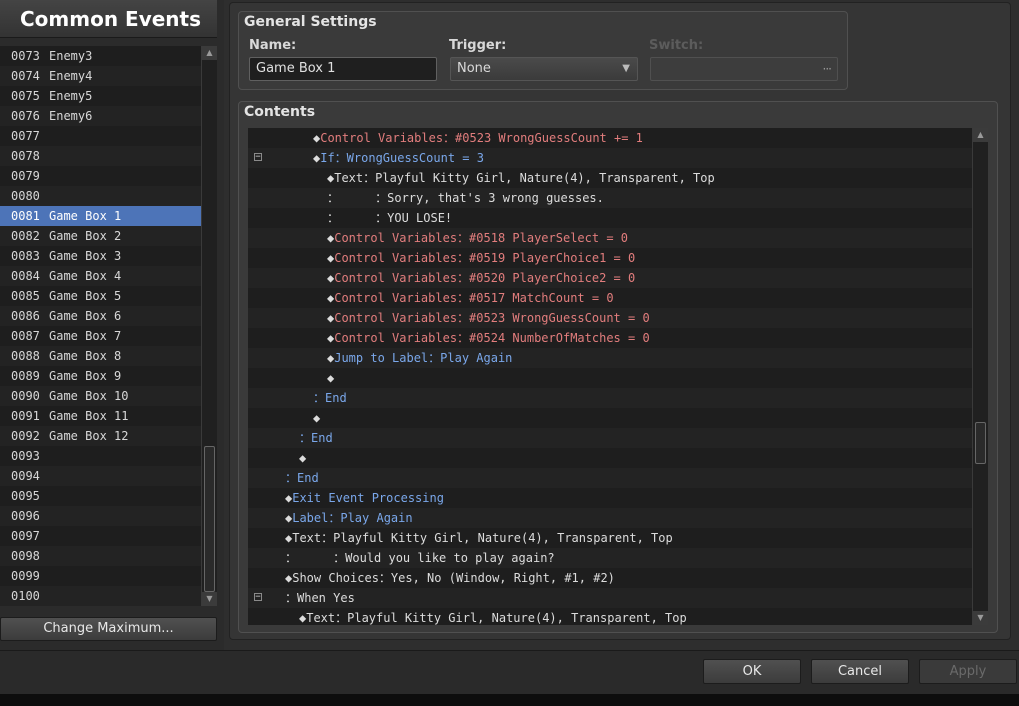 The width and height of the screenshot is (1019, 706). I want to click on event-name: Enemy3, so click(71, 56).